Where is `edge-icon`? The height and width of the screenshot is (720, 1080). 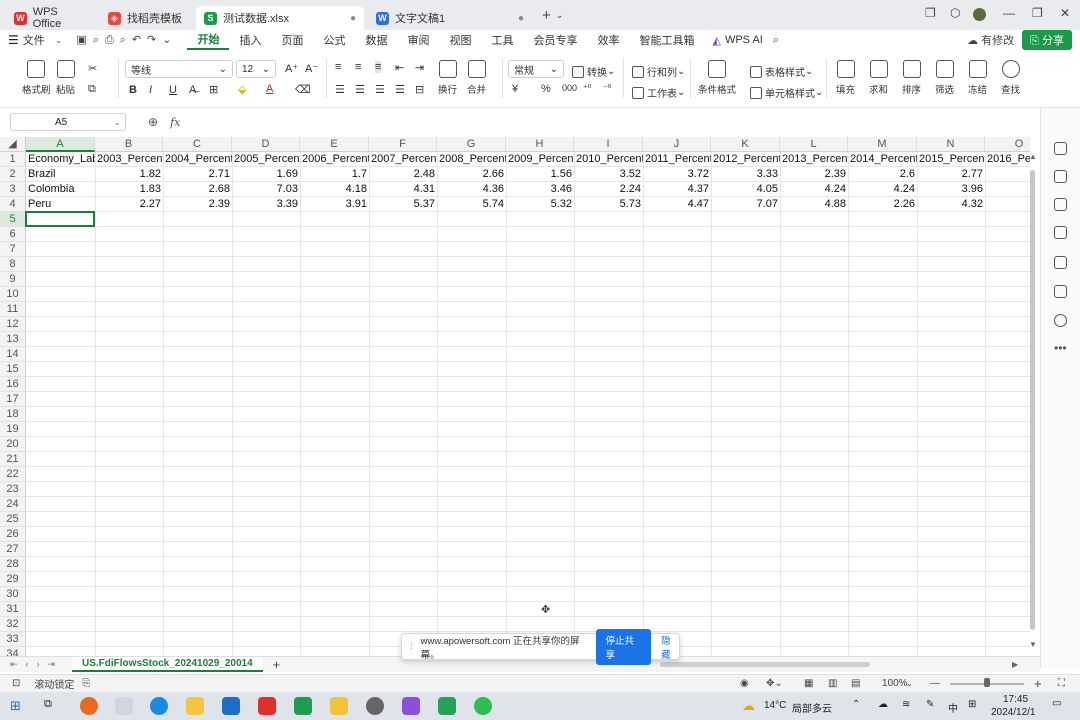 edge-icon is located at coordinates (159, 706).